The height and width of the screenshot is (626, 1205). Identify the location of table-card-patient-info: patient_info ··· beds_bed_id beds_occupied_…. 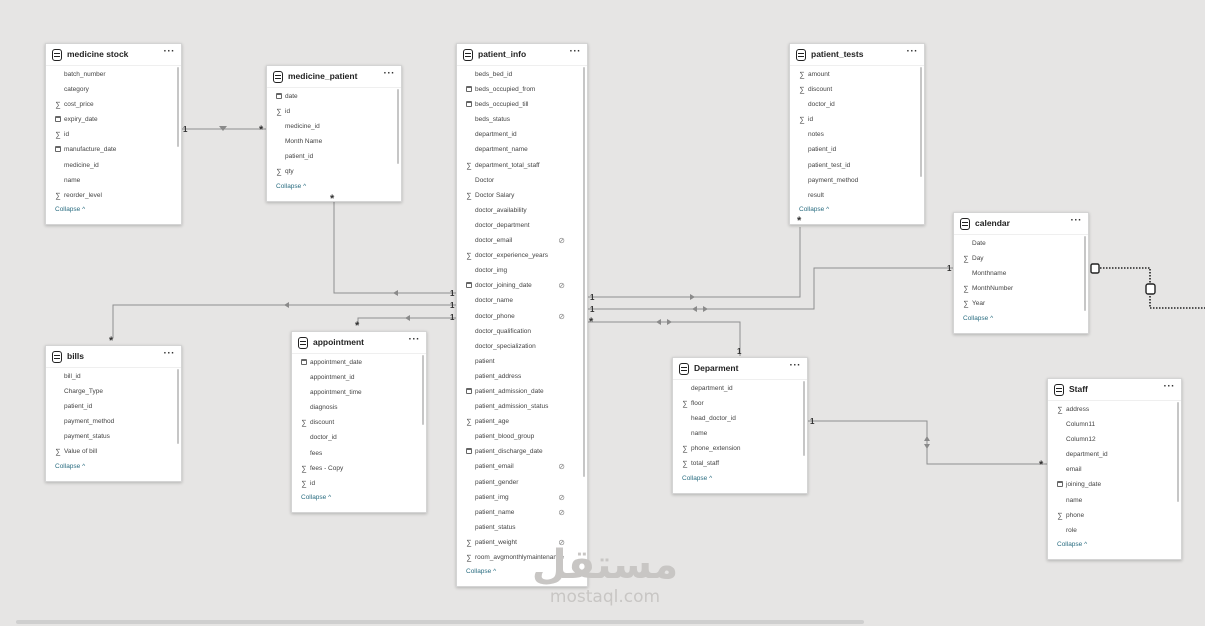
(522, 315).